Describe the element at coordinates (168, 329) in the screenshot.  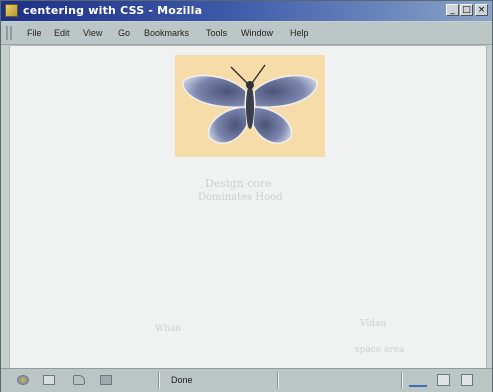
I see `ghost-text: Whao` at that location.